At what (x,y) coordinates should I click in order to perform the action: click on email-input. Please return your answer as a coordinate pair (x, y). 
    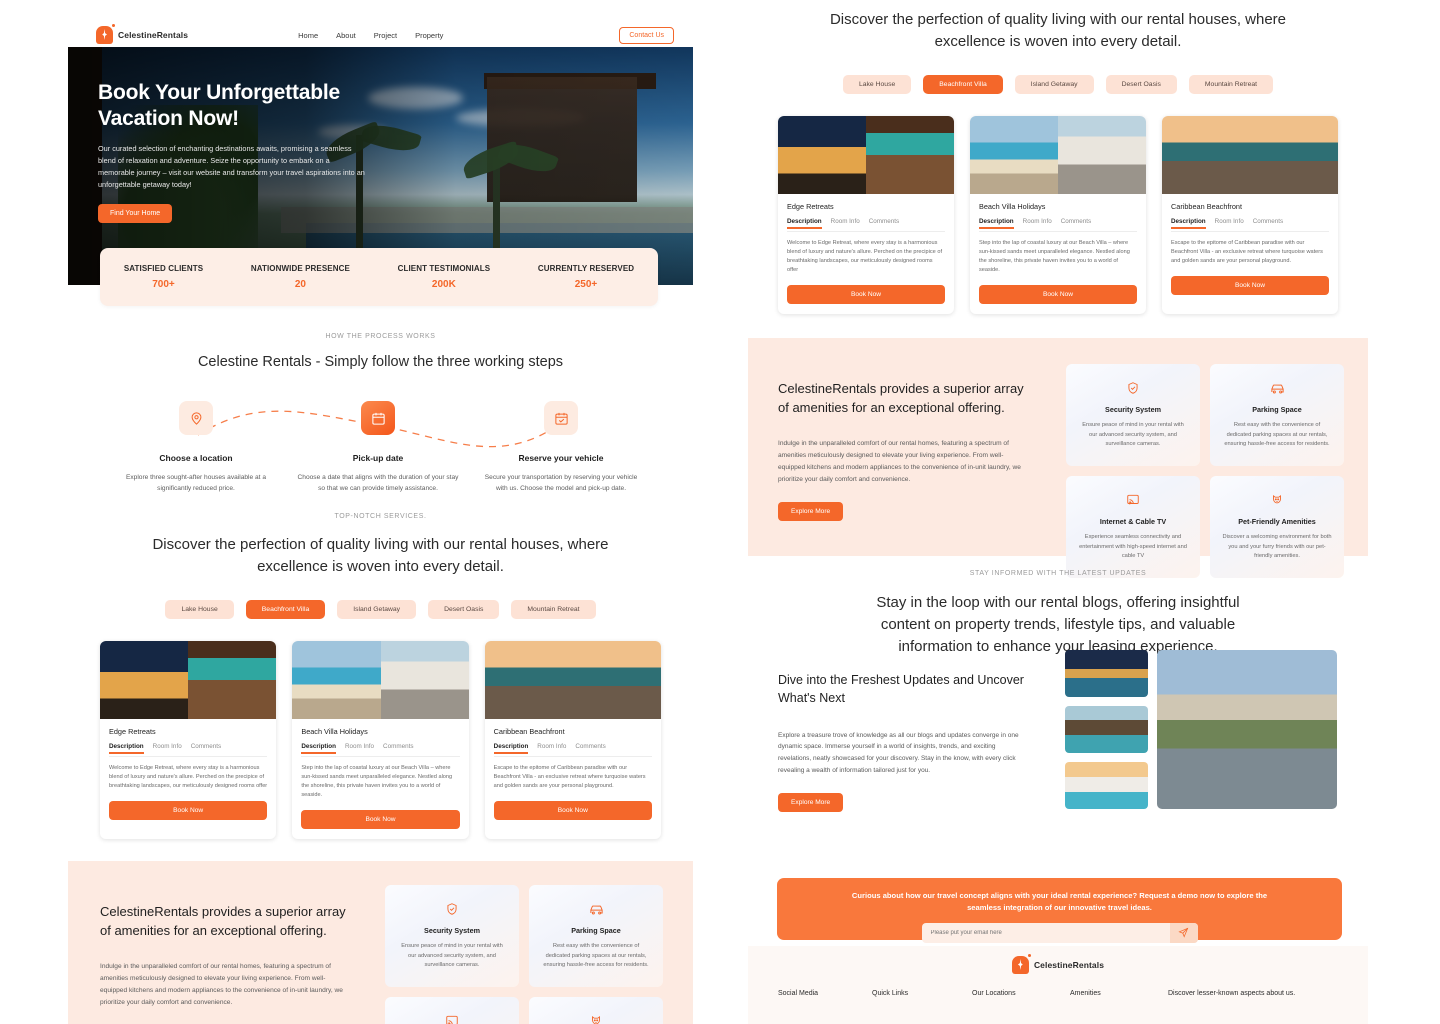
    Looking at the image, I should click on (1045, 932).